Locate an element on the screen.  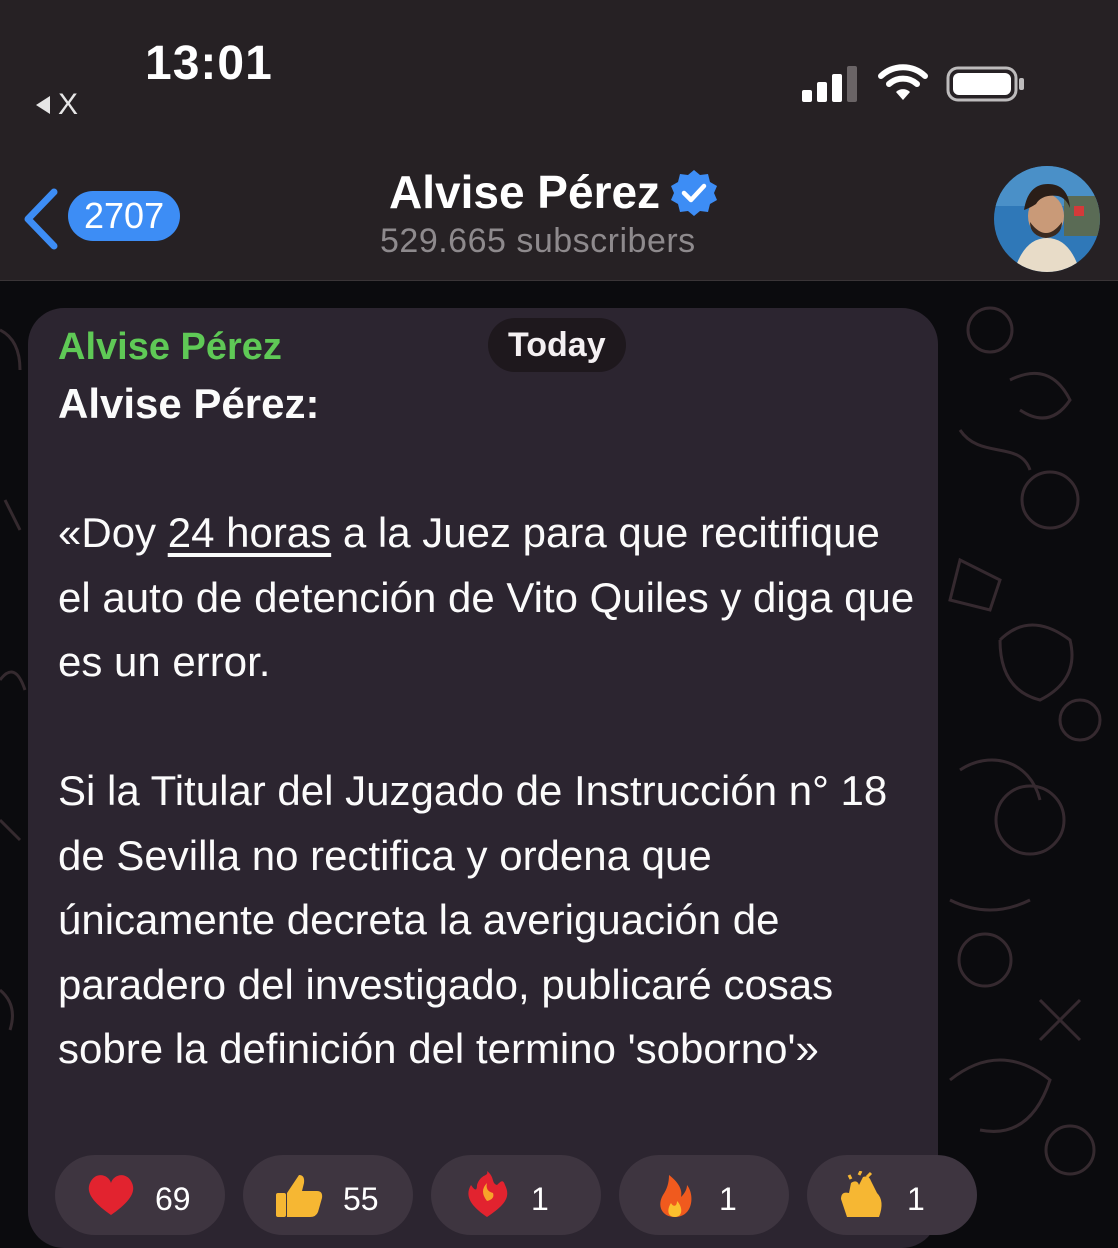
back-chevron-icon is located at coordinates (40, 219).